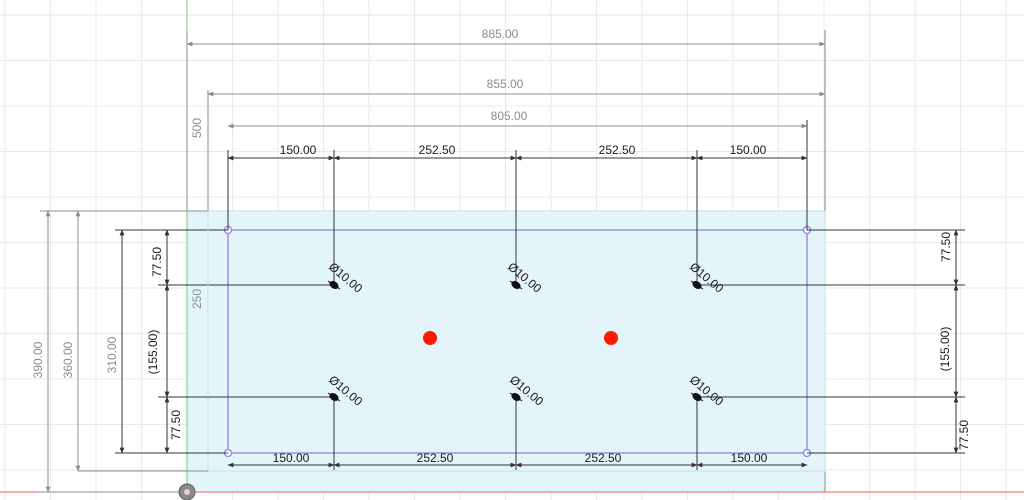 This screenshot has width=1024, height=500. I want to click on center-point-left, so click(430, 338).